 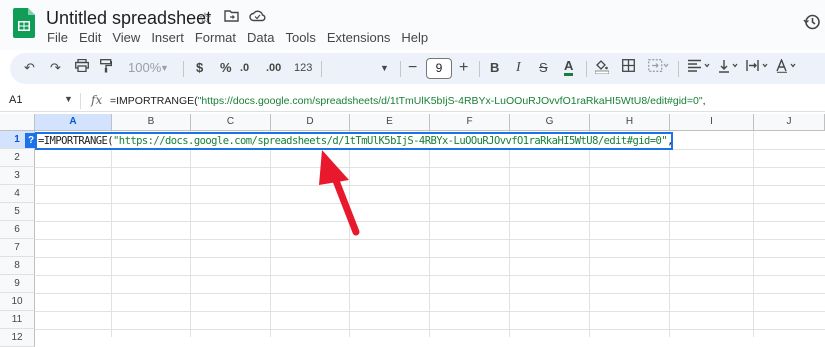 I want to click on formula-trailing-comma: ,, so click(x=704, y=101).